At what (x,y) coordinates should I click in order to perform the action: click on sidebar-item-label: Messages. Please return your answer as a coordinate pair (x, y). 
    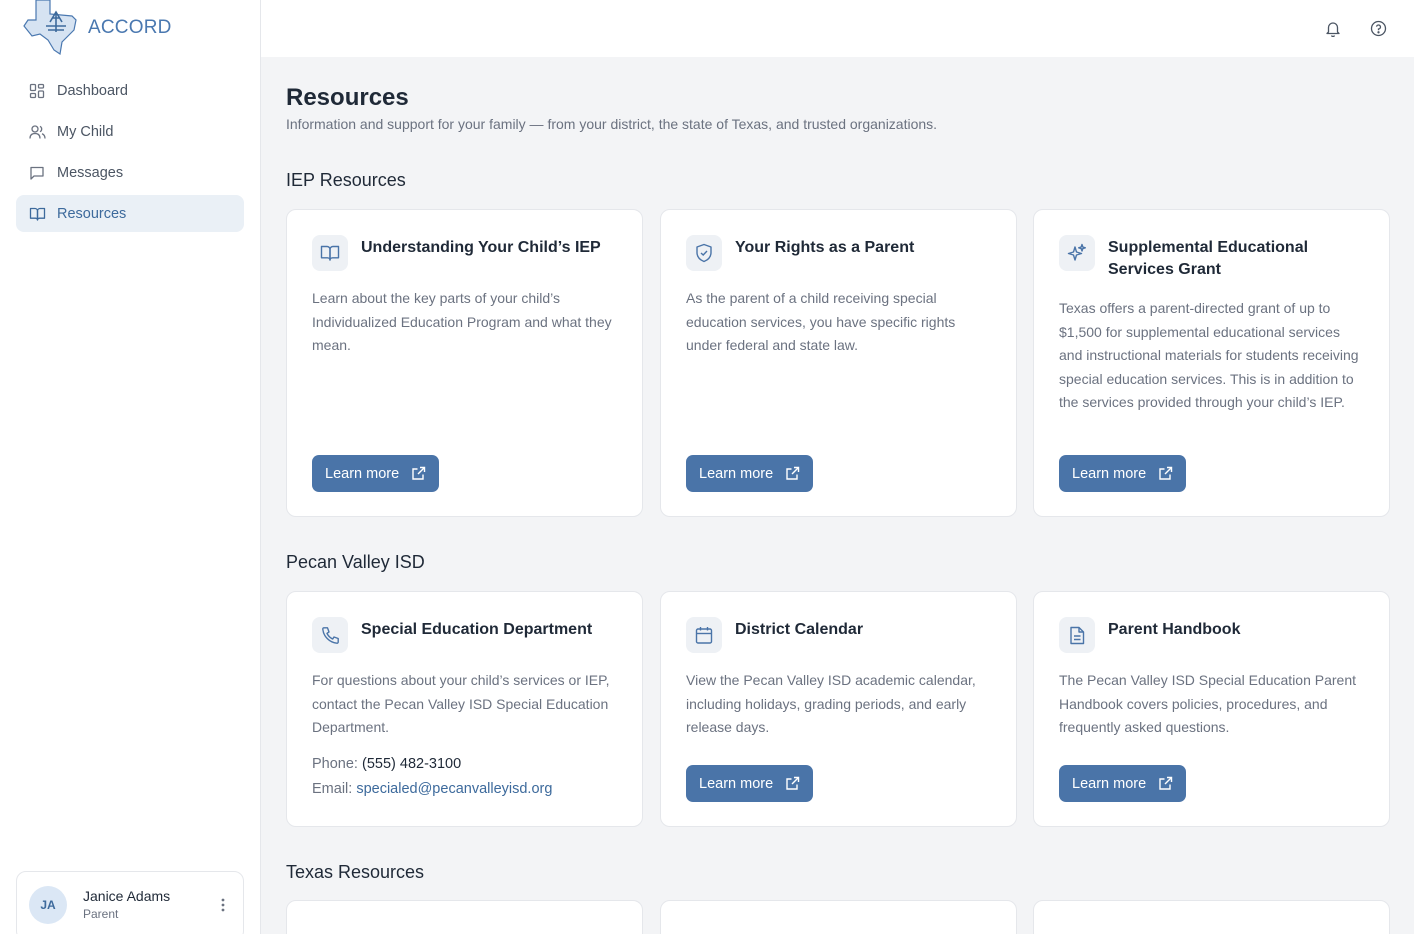
    Looking at the image, I should click on (90, 172).